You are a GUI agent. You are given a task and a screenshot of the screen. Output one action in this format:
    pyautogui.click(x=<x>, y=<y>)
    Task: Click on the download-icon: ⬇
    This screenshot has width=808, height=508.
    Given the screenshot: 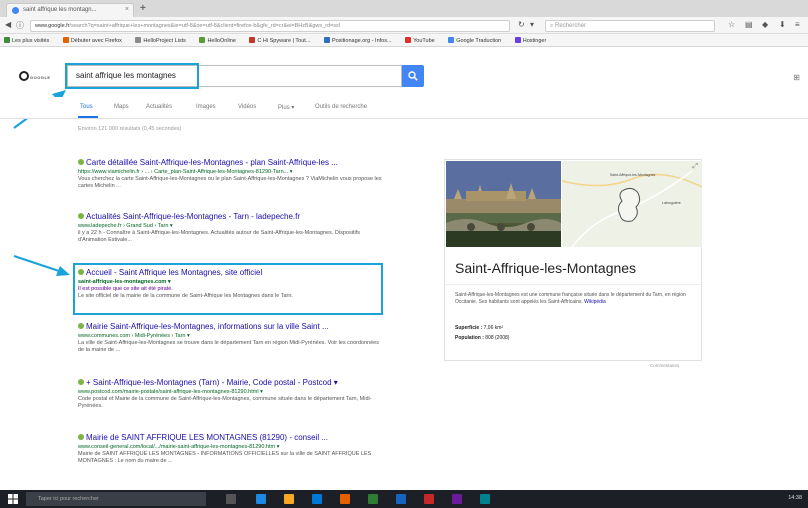 What is the action you would take?
    pyautogui.click(x=783, y=24)
    